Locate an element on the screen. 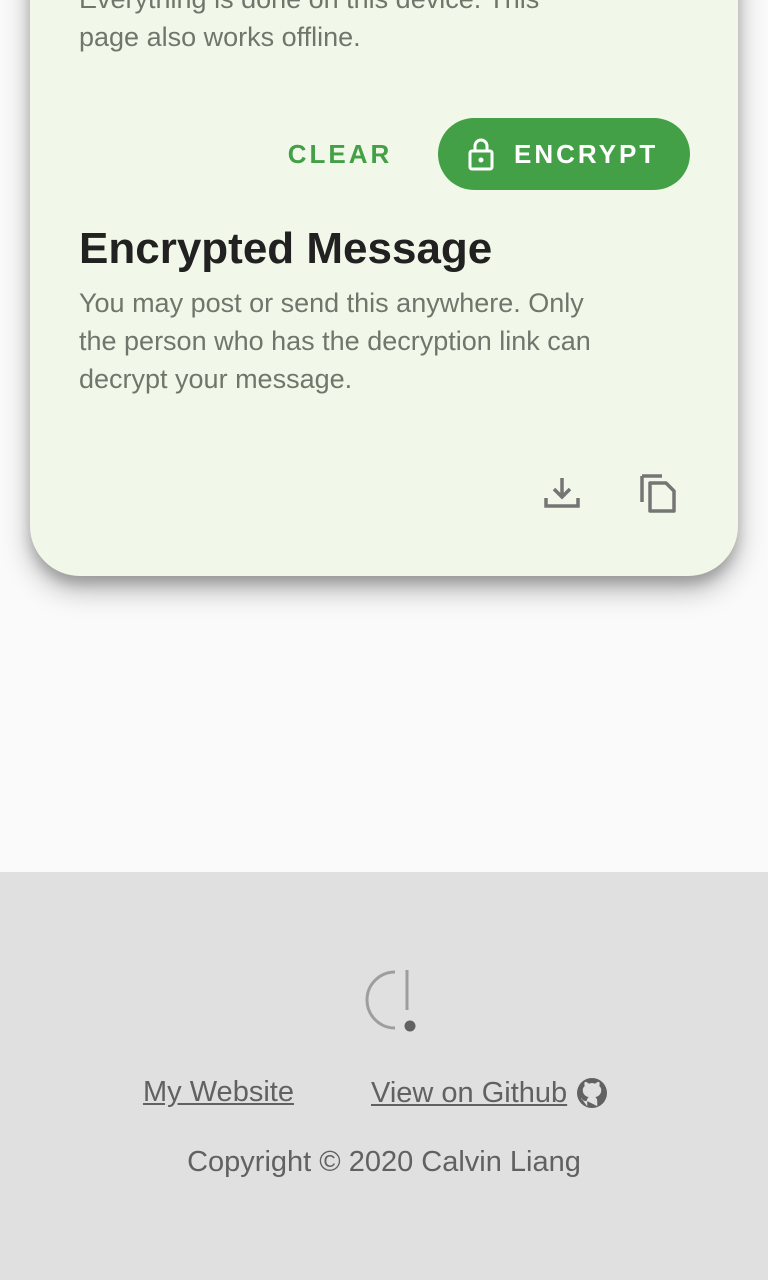 The width and height of the screenshot is (768, 1280). copy-button is located at coordinates (658, 494).